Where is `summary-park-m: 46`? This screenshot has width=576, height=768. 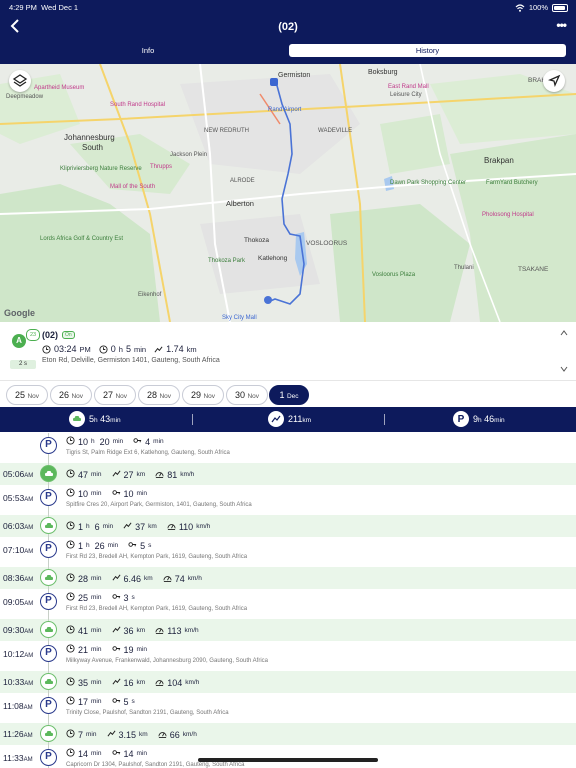 summary-park-m: 46 is located at coordinates (489, 419).